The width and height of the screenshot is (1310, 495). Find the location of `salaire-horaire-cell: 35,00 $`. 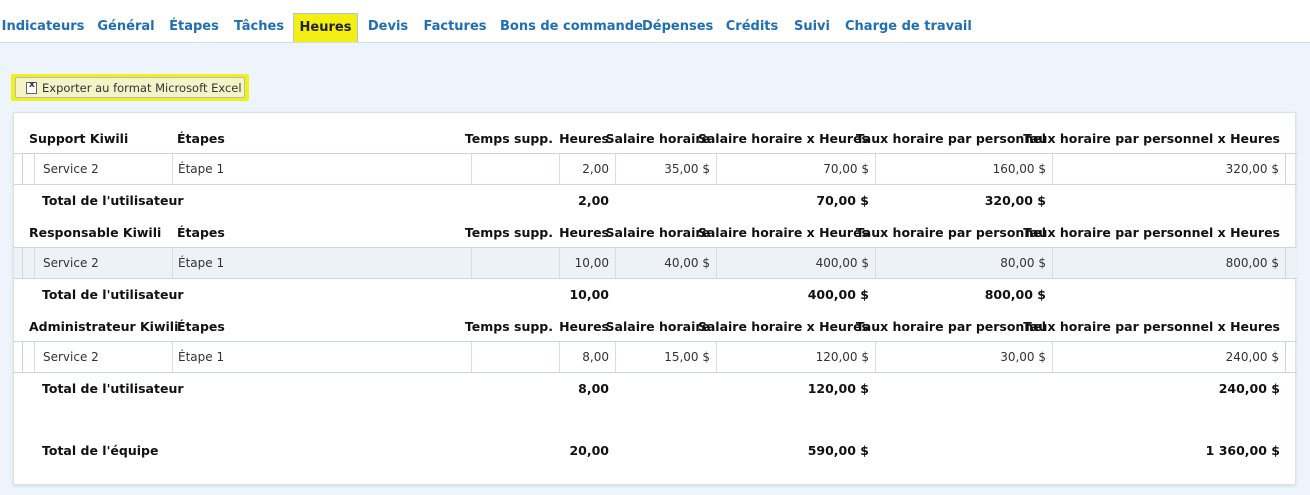

salaire-horaire-cell: 35,00 $ is located at coordinates (665, 169).